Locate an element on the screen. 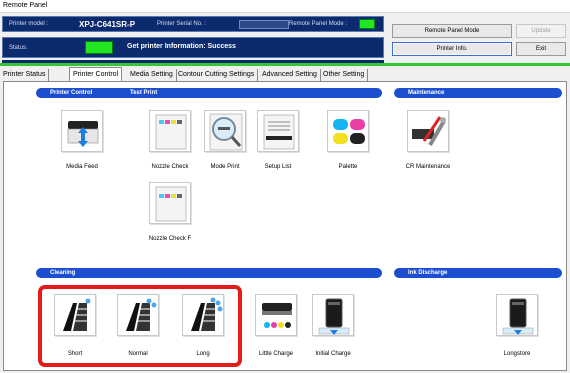  section-cleaning: Cleaning is located at coordinates (209, 273).